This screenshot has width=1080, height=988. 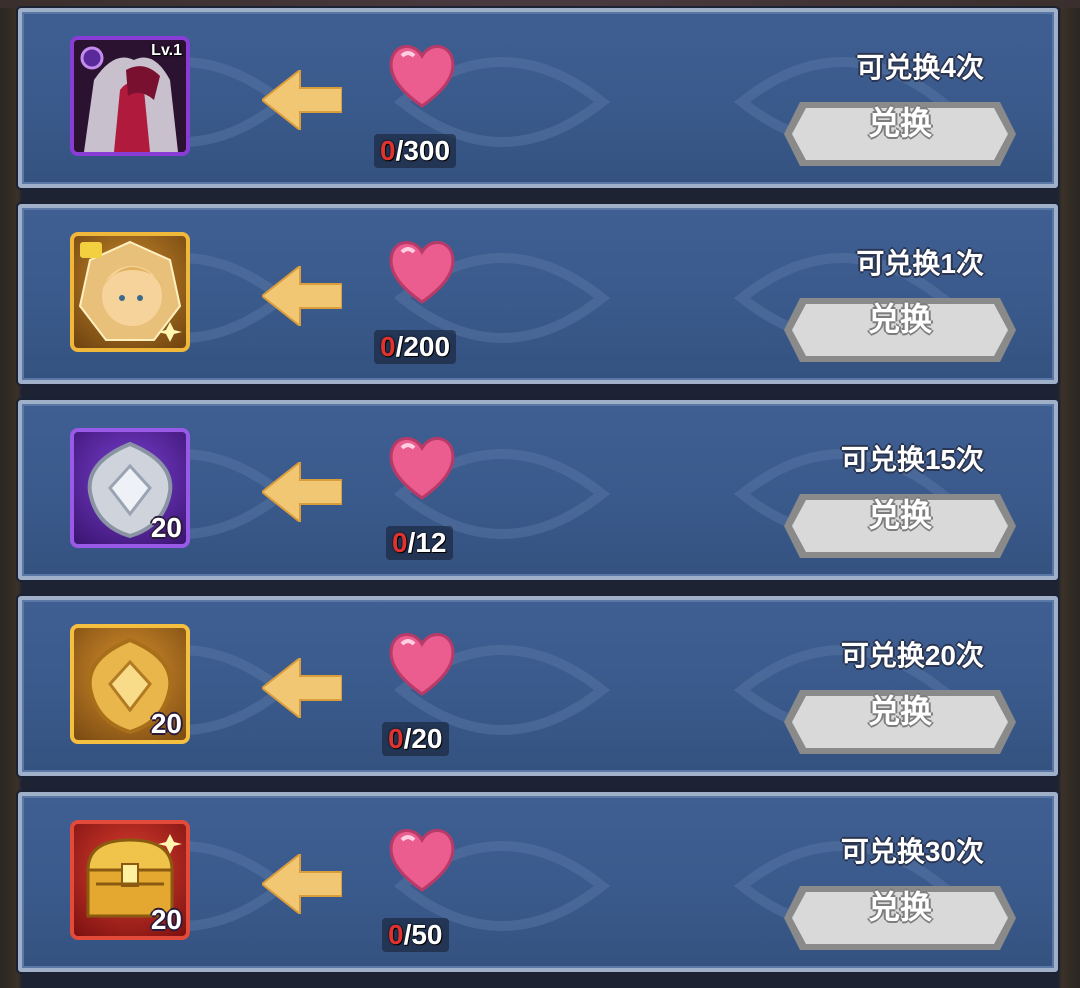 I want to click on cost-counter: 0/200, so click(x=415, y=347).